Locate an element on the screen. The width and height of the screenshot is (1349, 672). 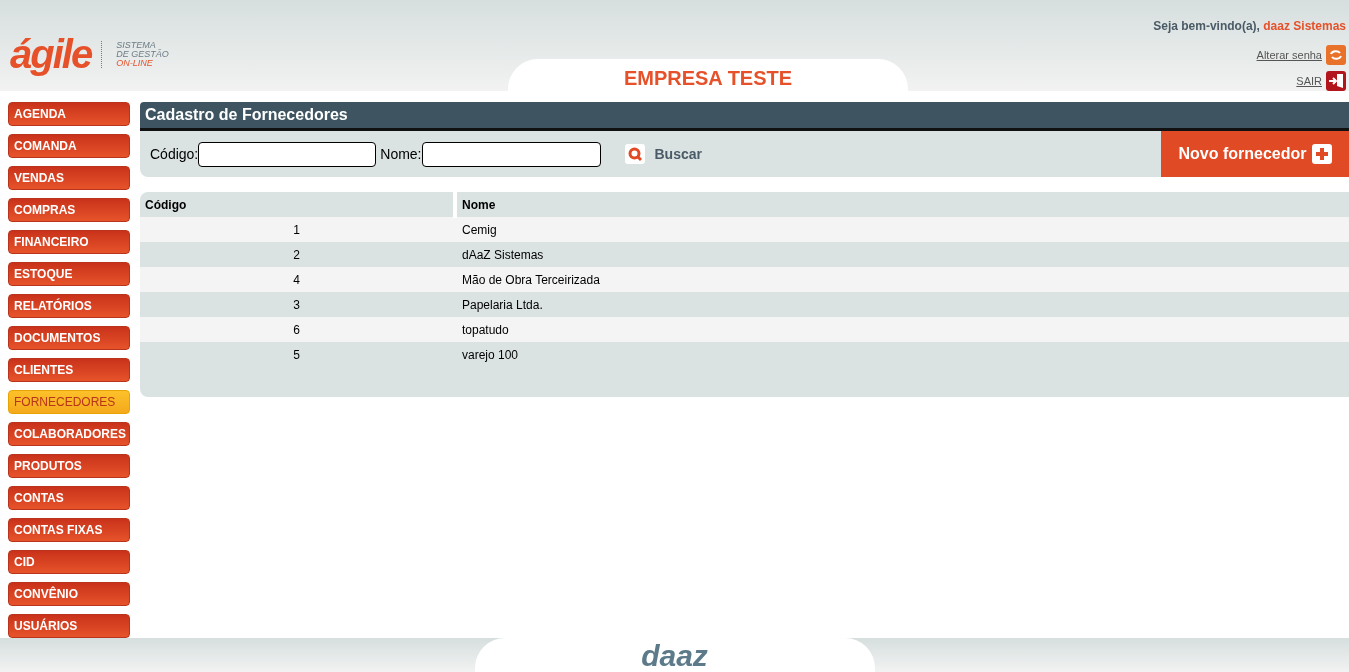
table-cell-text: Mão de Obra Terceirizada is located at coordinates (531, 280).